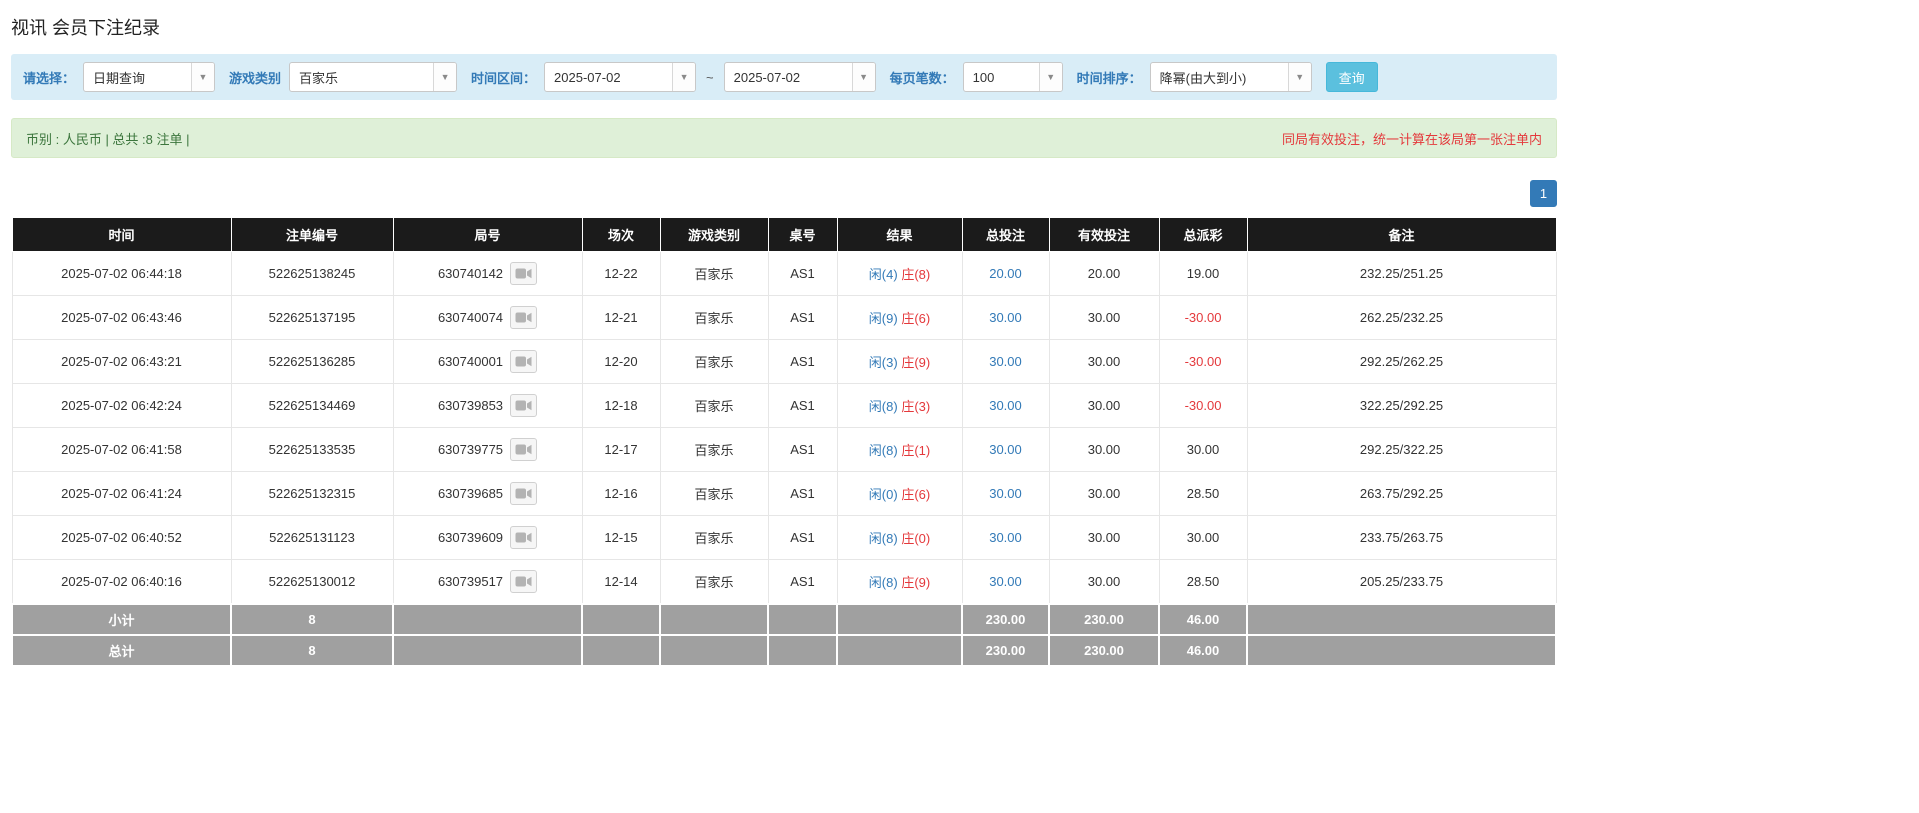  What do you see at coordinates (487, 405) in the screenshot?
I see `cell-round: 630739853` at bounding box center [487, 405].